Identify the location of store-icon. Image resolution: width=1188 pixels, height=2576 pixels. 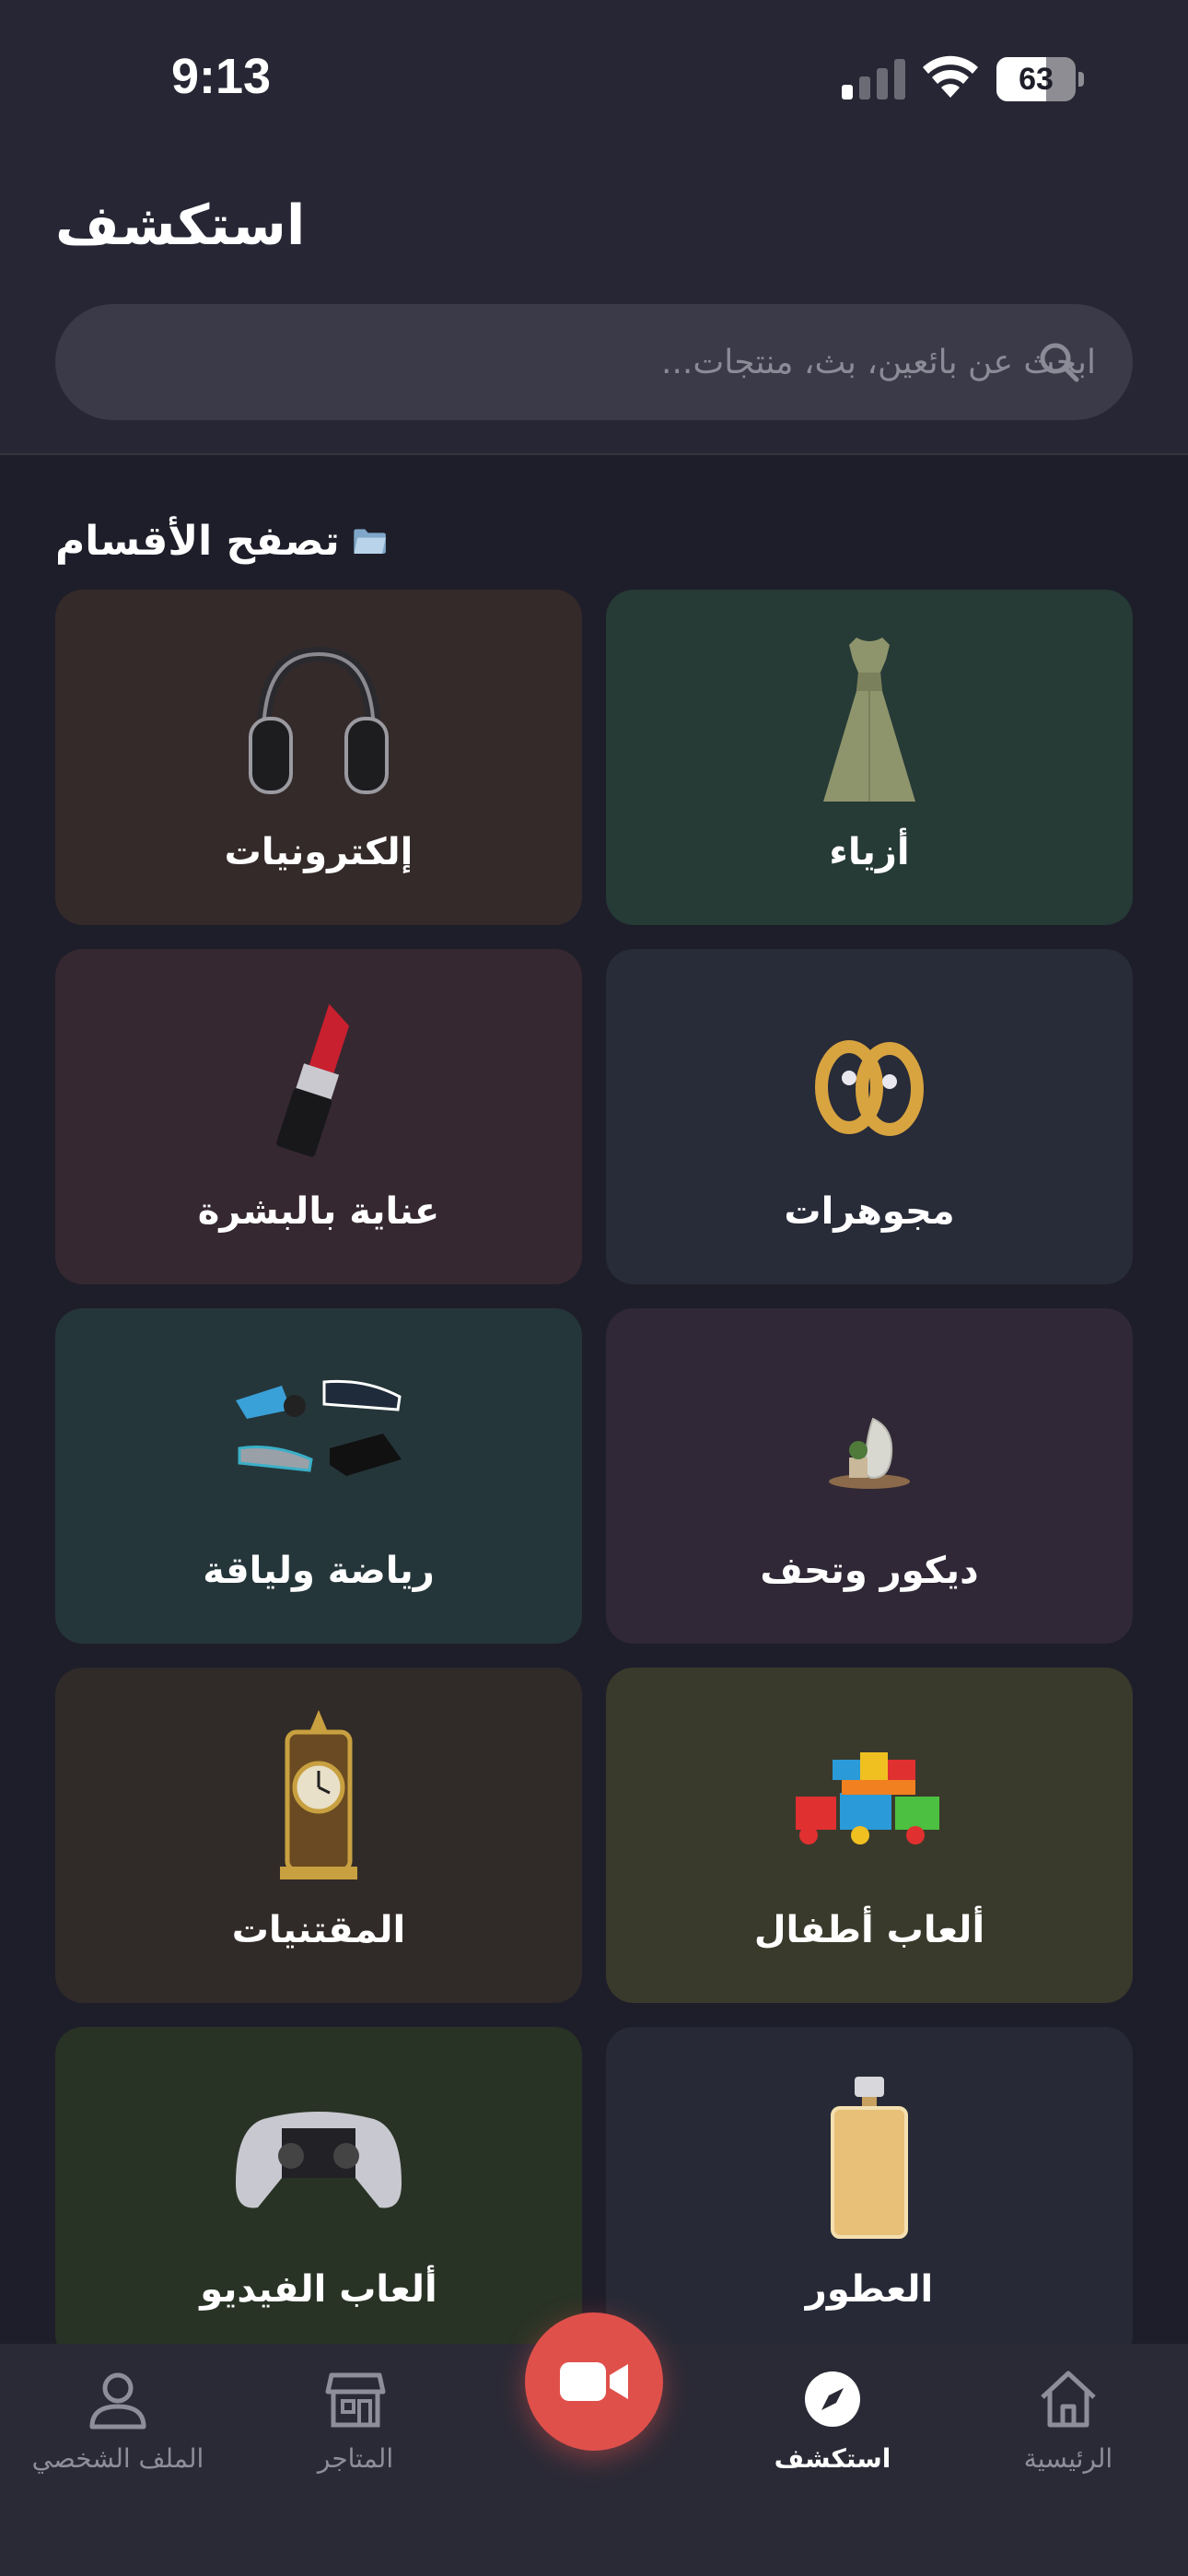
(355, 2400).